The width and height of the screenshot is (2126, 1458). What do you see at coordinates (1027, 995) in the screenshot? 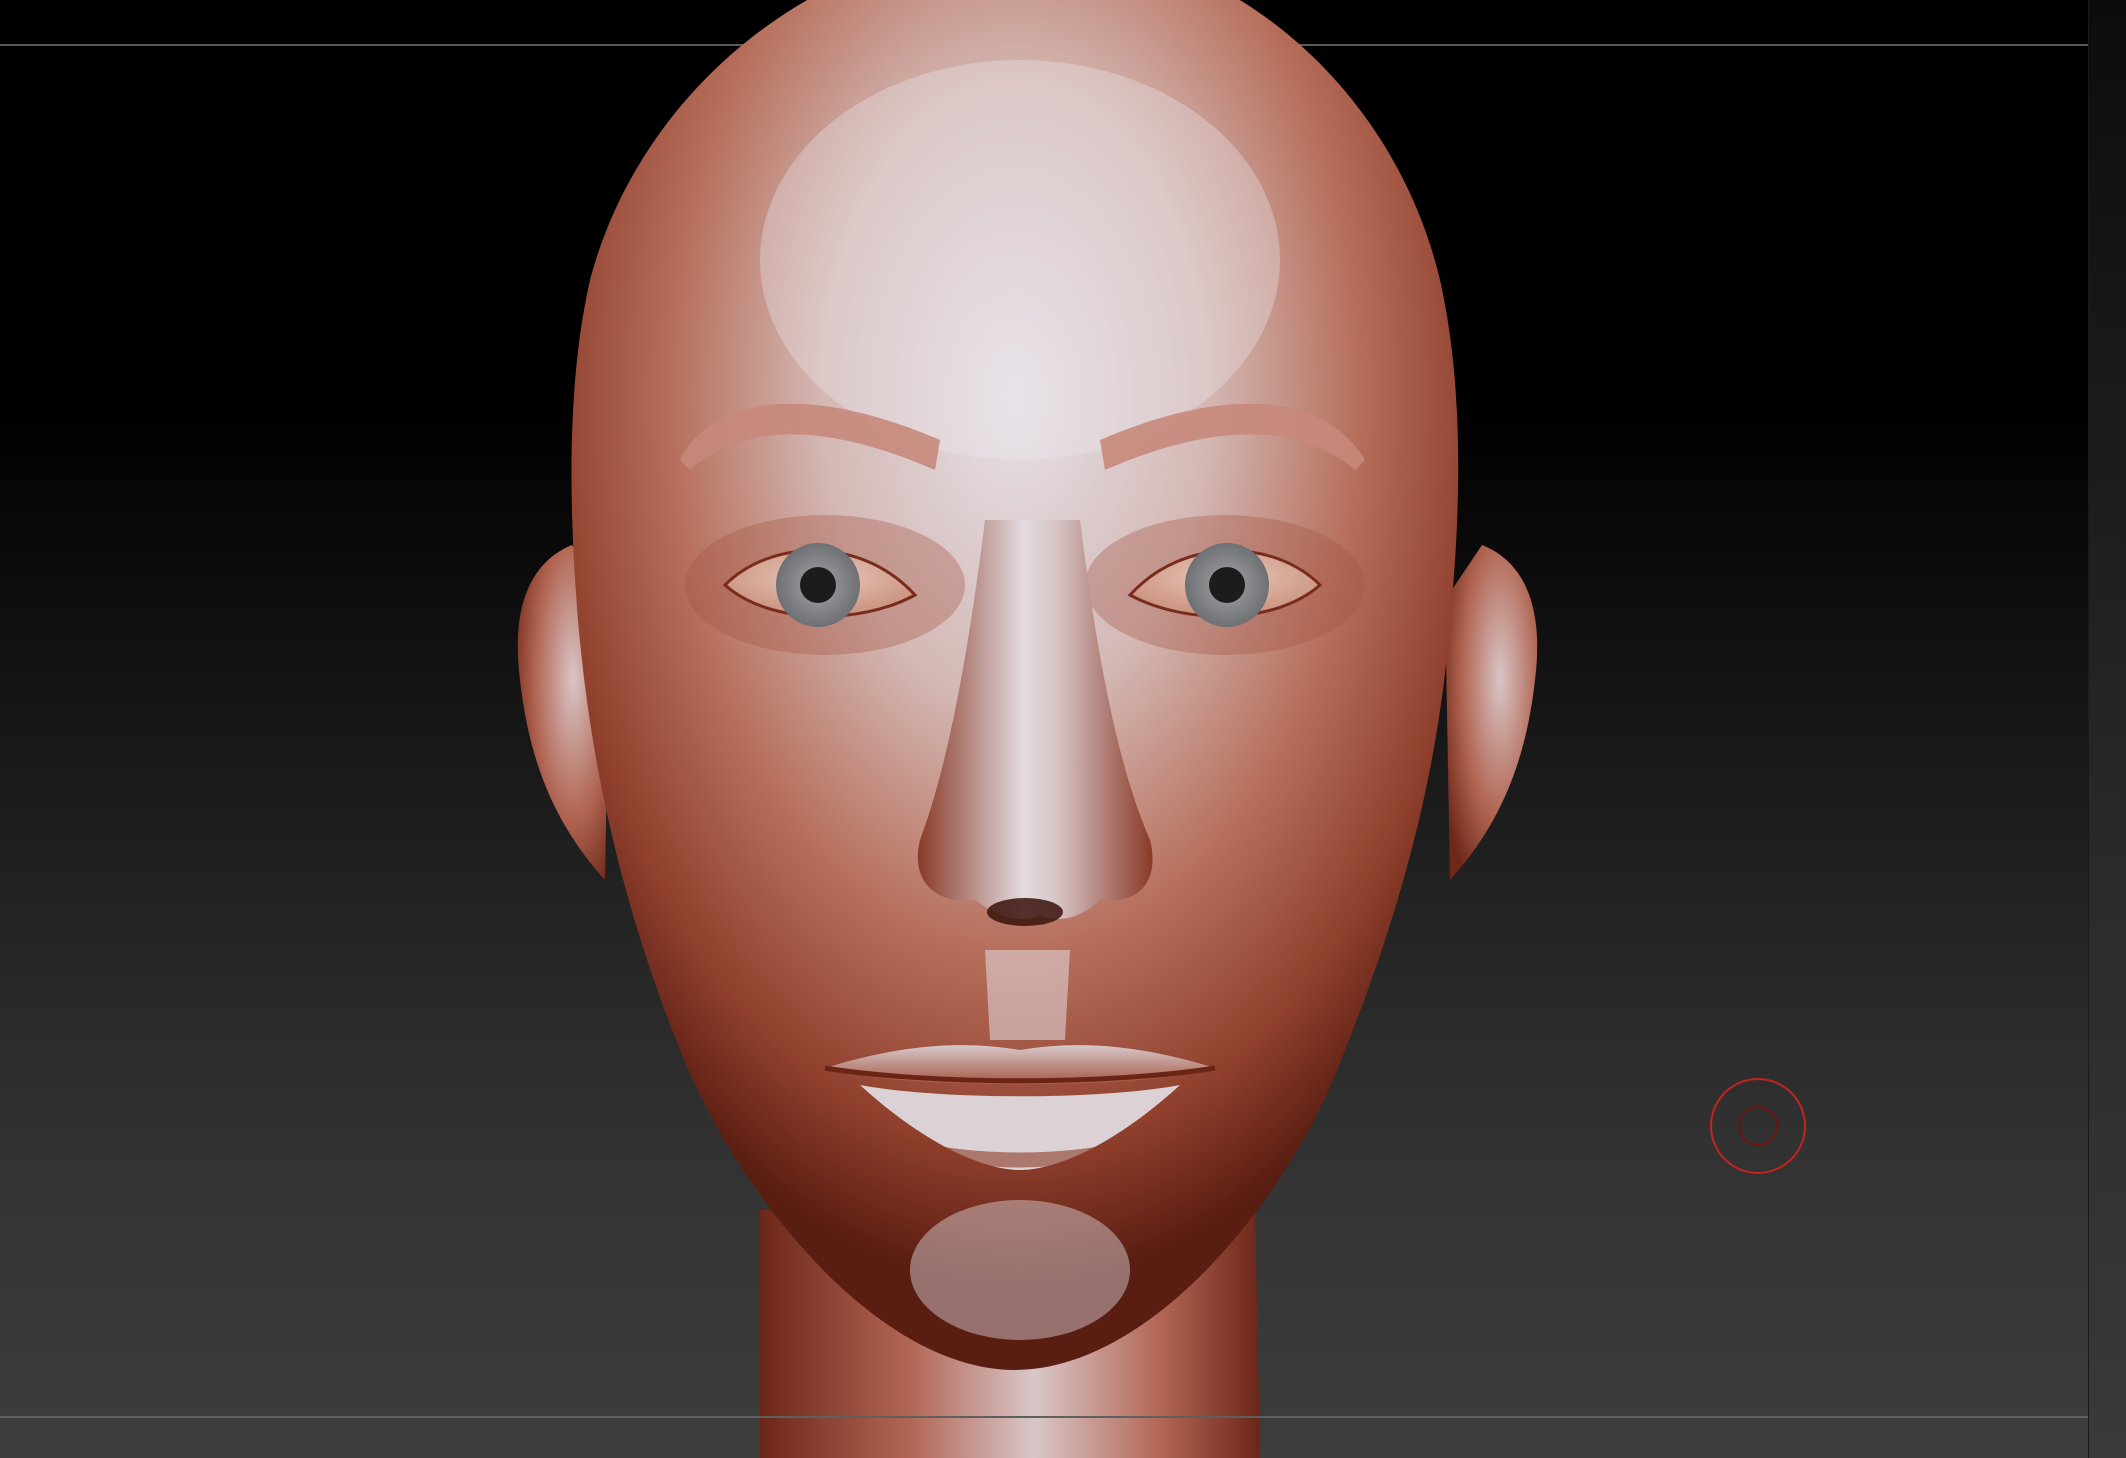
I see `philtrum` at bounding box center [1027, 995].